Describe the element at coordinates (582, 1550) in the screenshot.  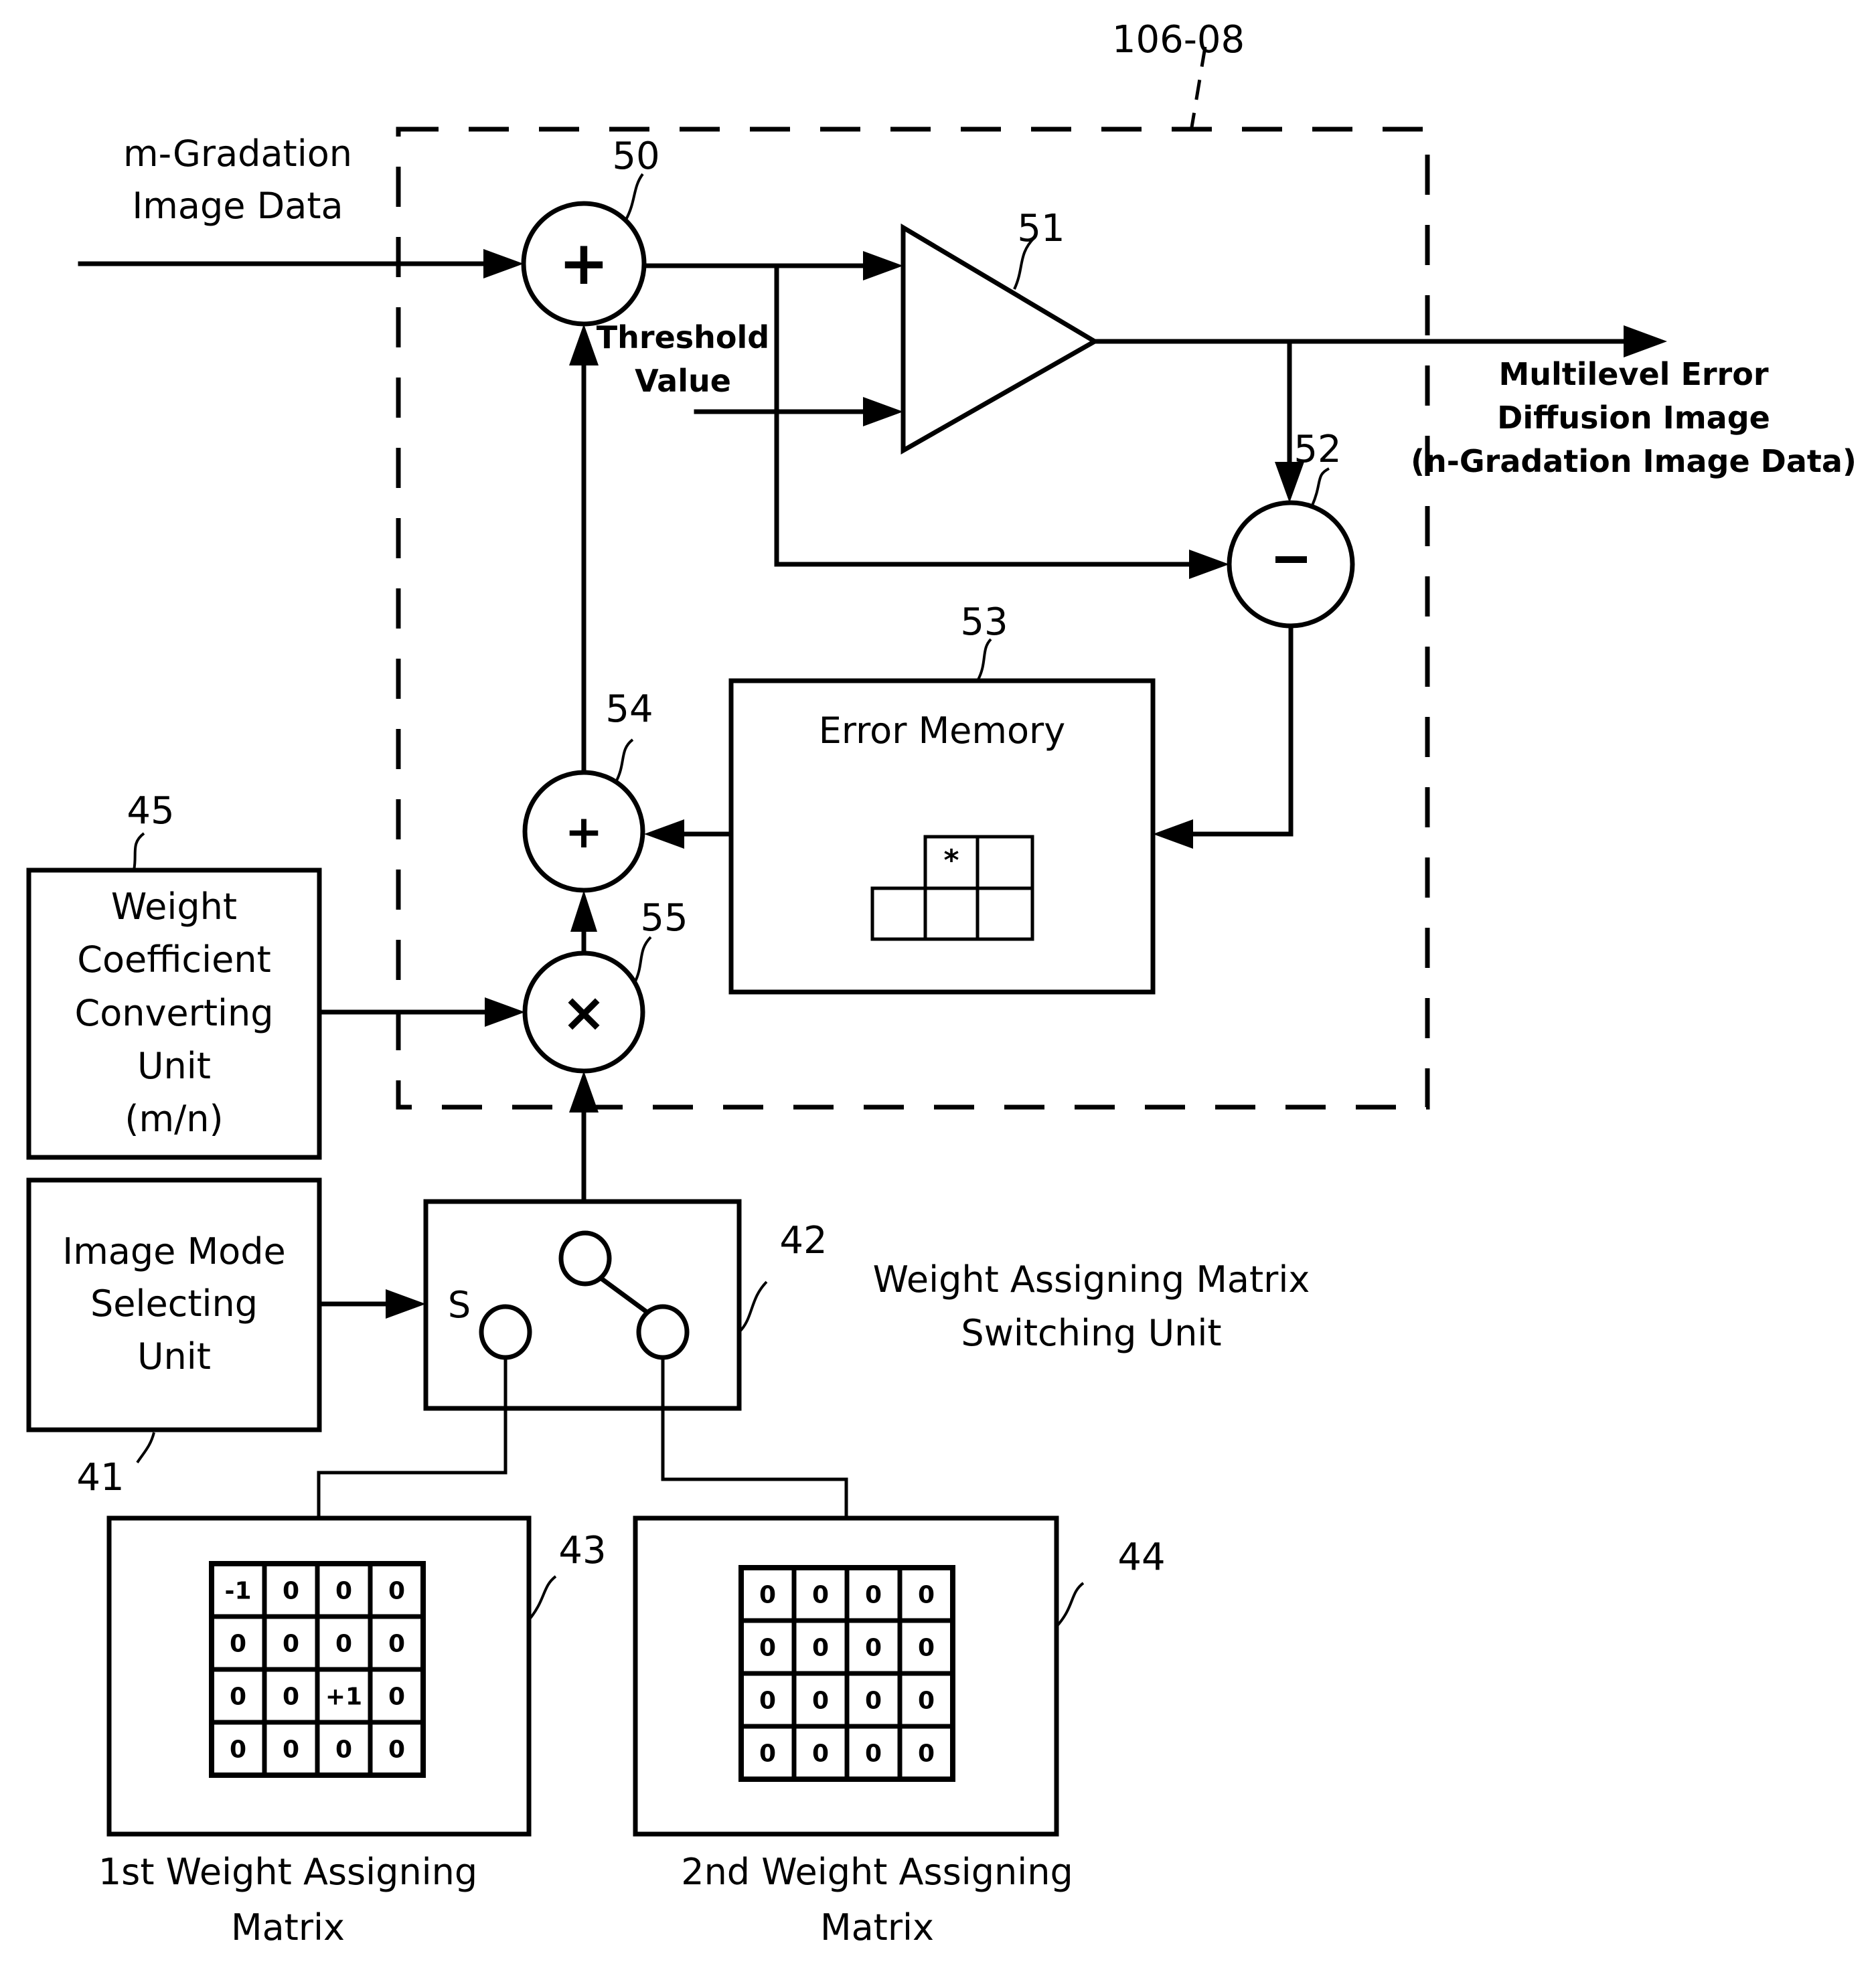
I see `matrix-43-ref: 43` at that location.